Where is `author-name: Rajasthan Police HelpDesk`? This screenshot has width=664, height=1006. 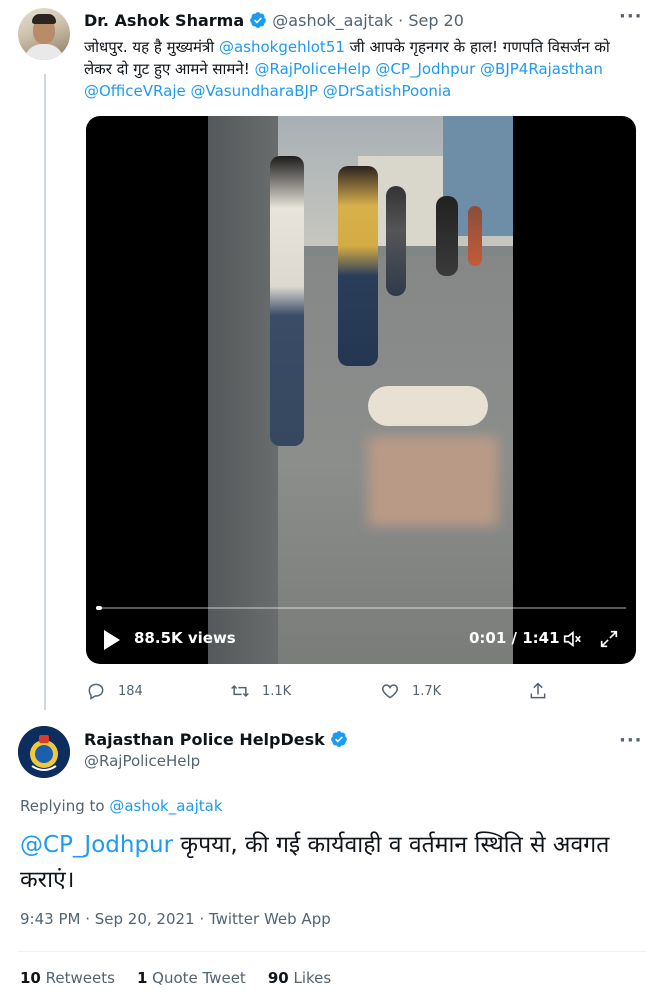 author-name: Rajasthan Police HelpDesk is located at coordinates (204, 739).